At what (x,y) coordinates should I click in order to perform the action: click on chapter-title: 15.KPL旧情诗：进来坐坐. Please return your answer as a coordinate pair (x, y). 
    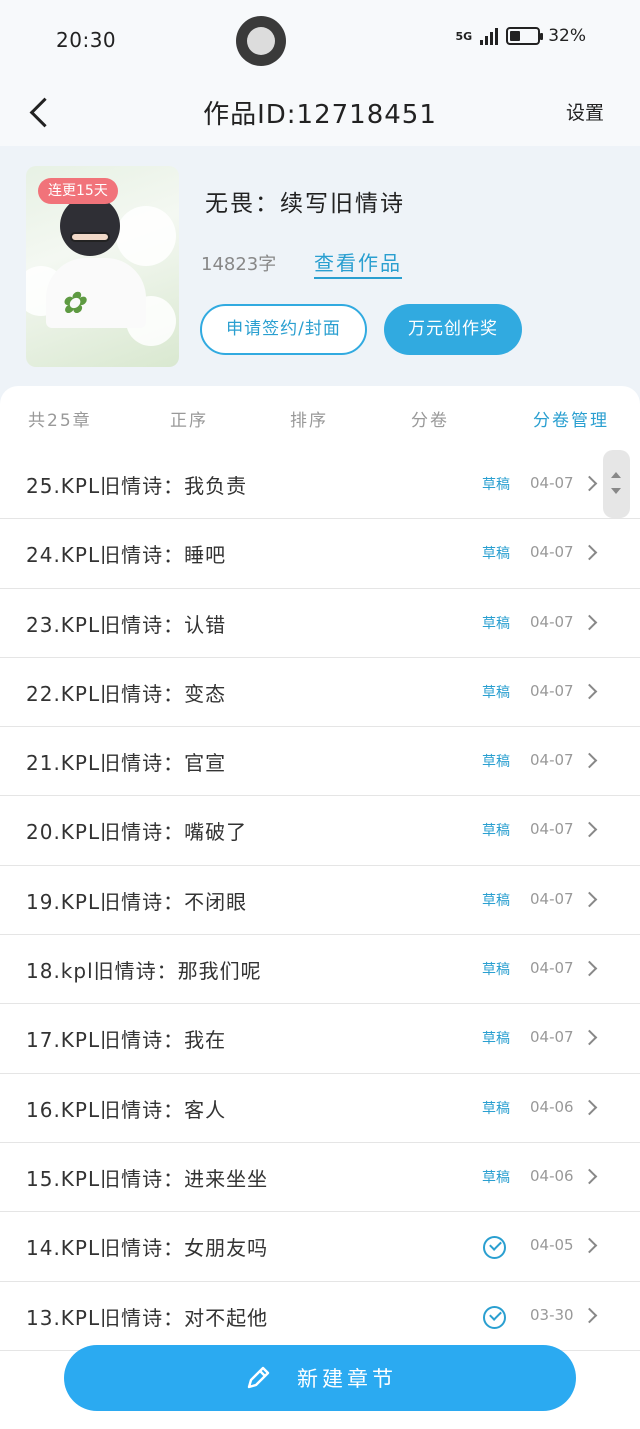
    Looking at the image, I should click on (147, 1178).